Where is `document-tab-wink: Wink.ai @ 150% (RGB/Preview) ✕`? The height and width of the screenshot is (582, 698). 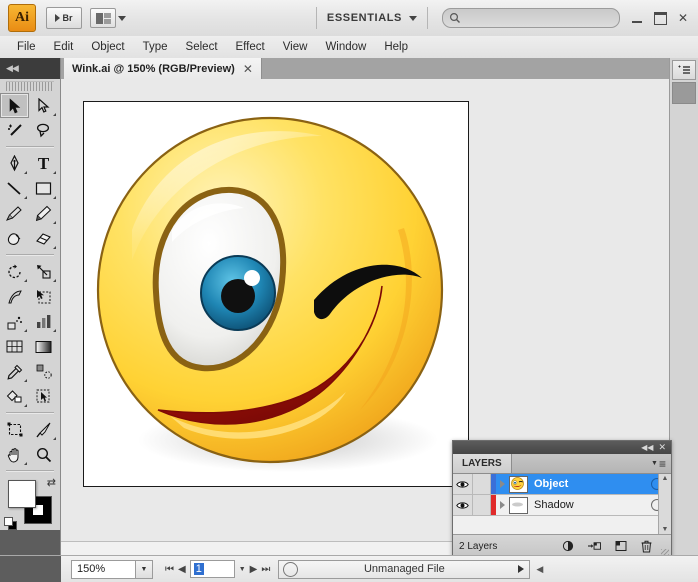 document-tab-wink: Wink.ai @ 150% (RGB/Preview) ✕ is located at coordinates (163, 68).